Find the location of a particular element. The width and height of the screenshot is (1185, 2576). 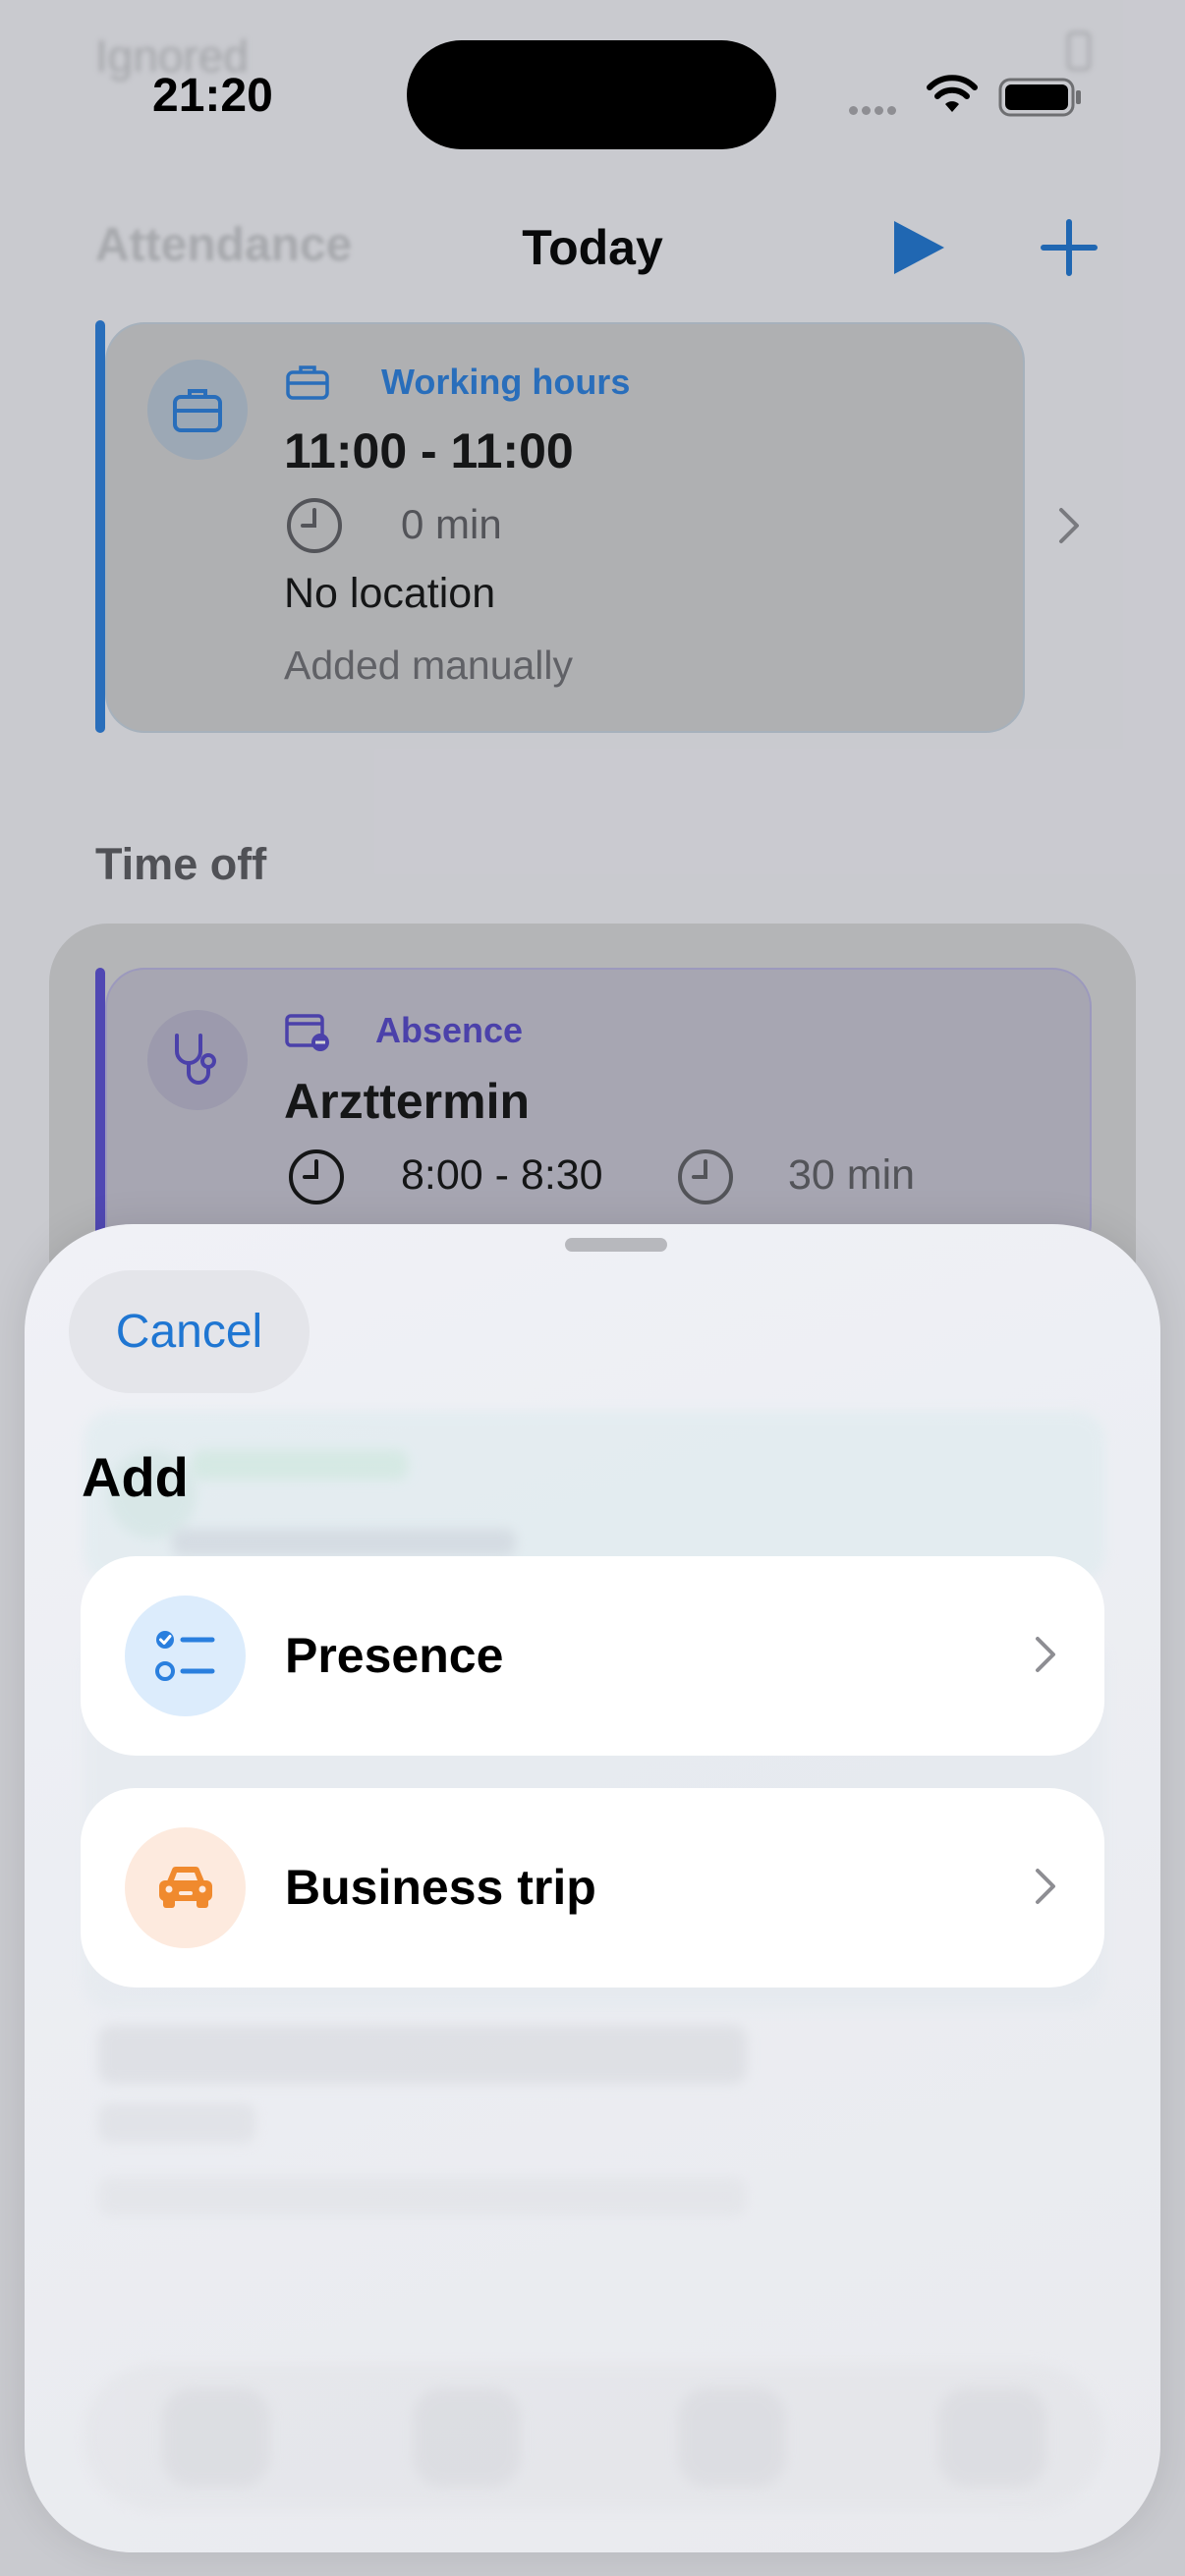

cellular-signal-icon is located at coordinates (875, 111).